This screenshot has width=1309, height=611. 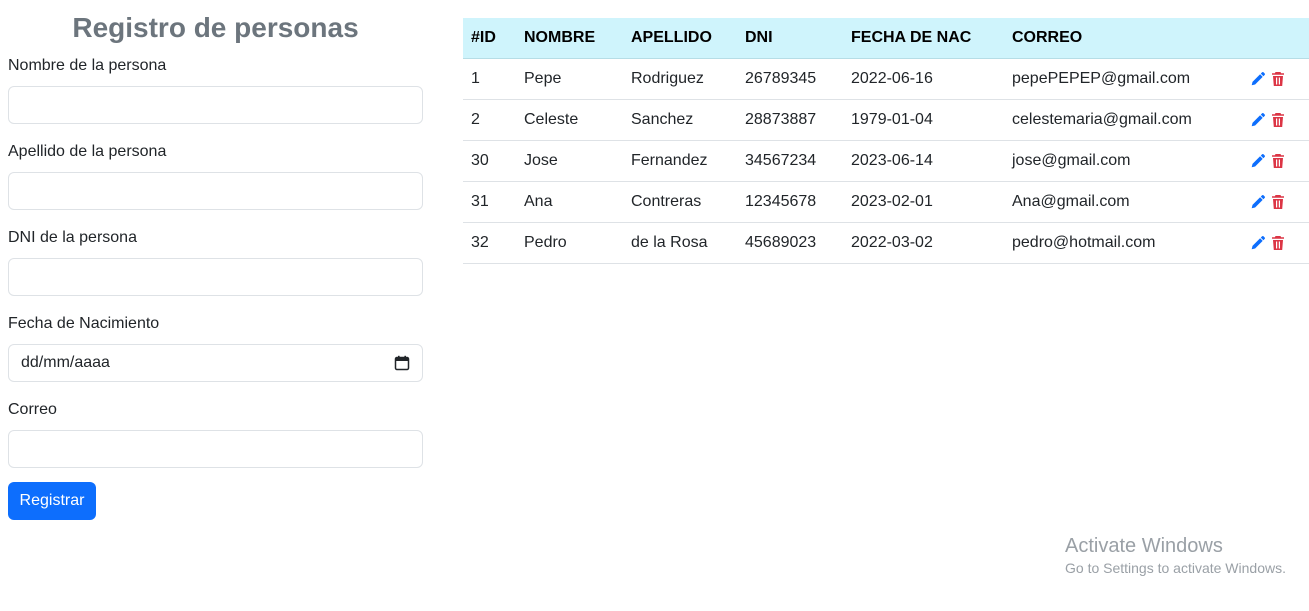 What do you see at coordinates (923, 161) in the screenshot?
I see `cell-fecha: 2023-06-14` at bounding box center [923, 161].